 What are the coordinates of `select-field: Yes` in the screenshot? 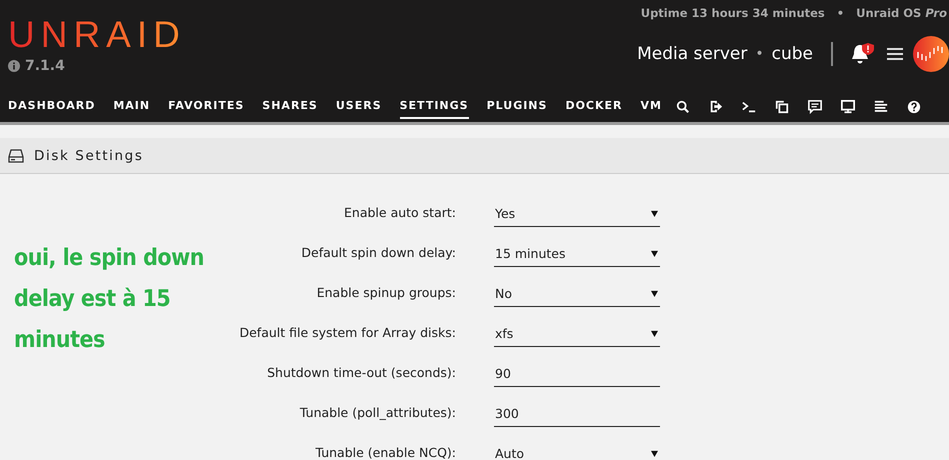 It's located at (577, 213).